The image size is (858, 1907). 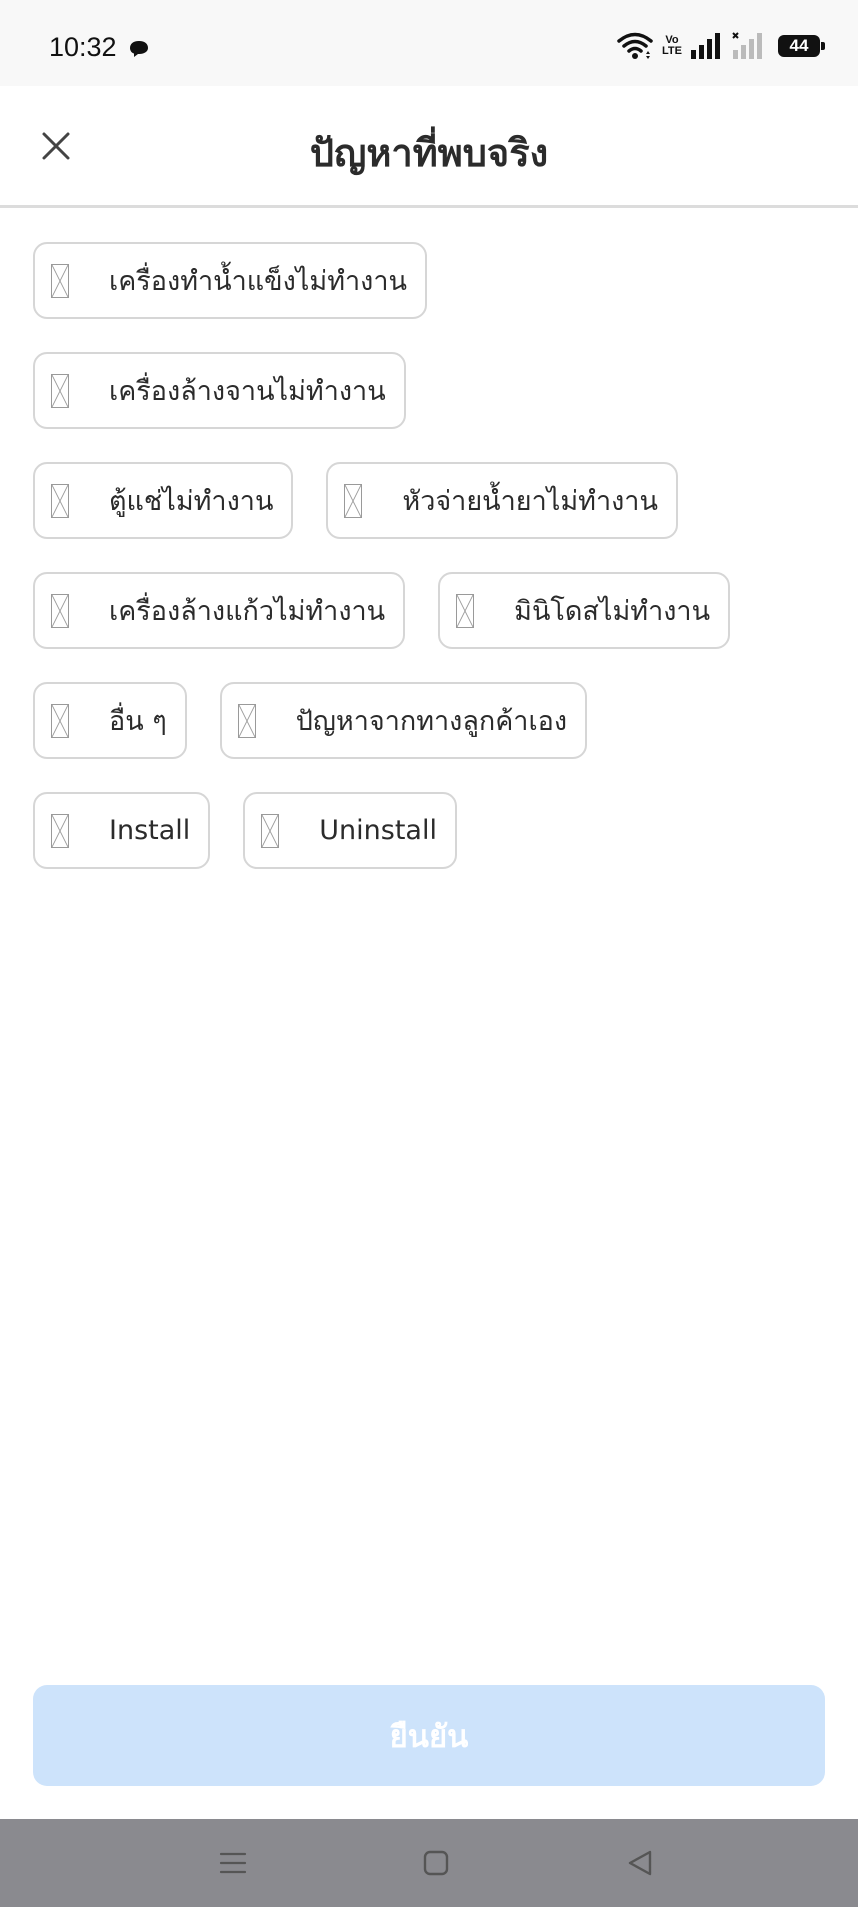 I want to click on option-uninstall: Uninstall, so click(x=350, y=830).